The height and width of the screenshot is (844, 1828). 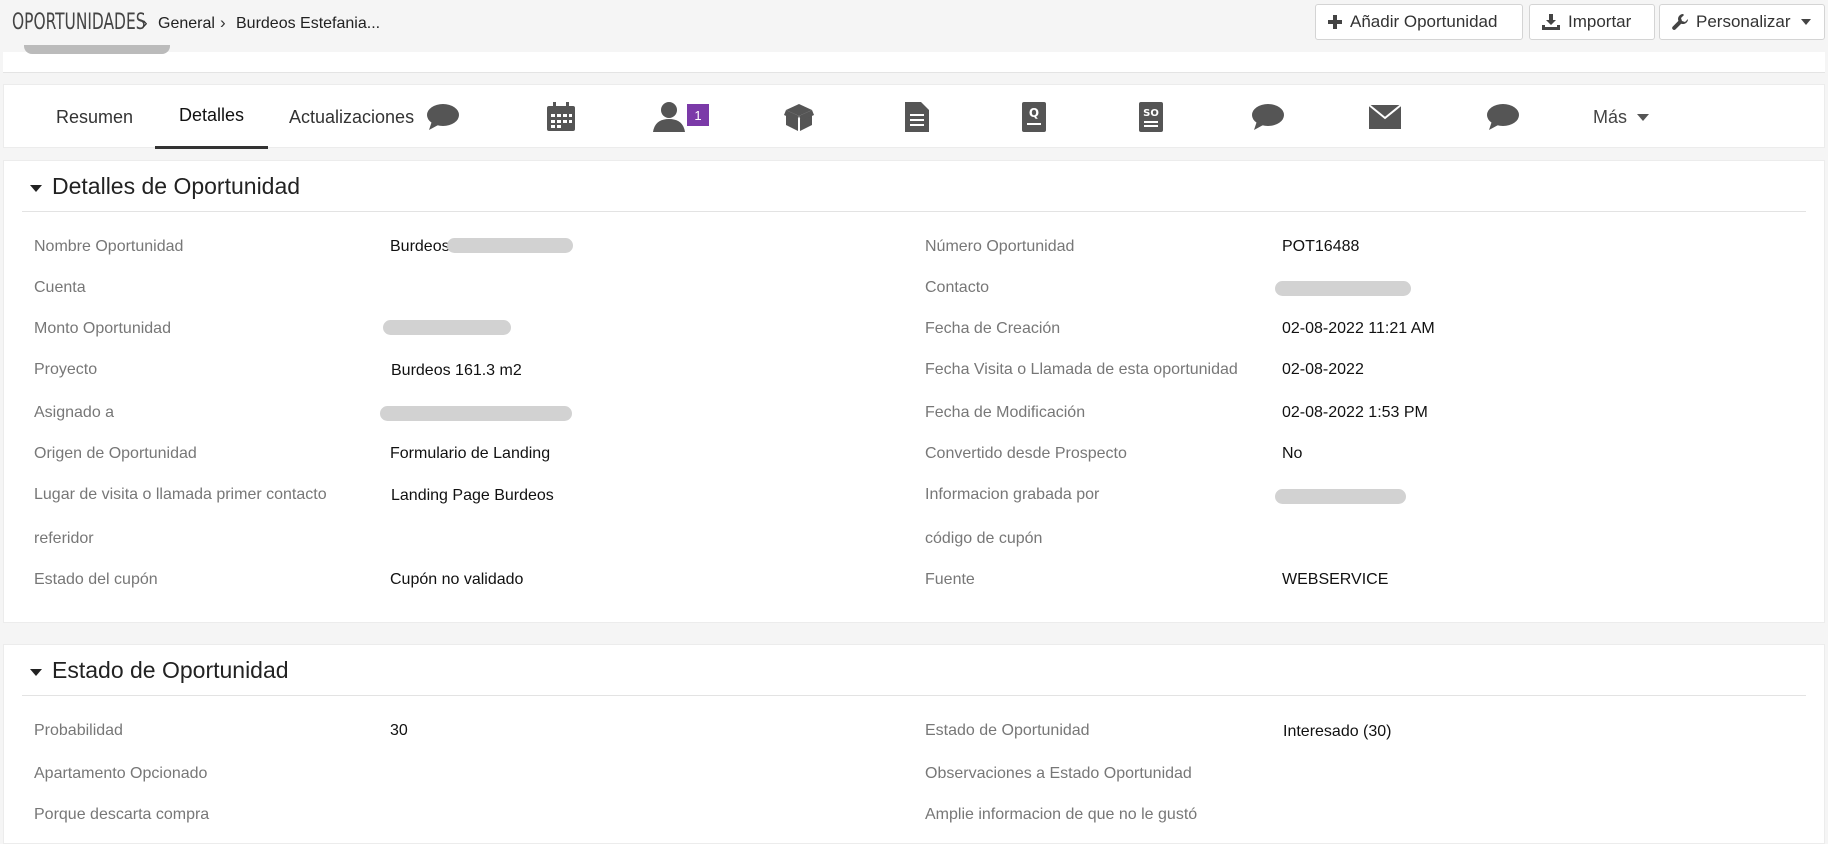 What do you see at coordinates (1385, 117) in the screenshot?
I see `envelope-icon` at bounding box center [1385, 117].